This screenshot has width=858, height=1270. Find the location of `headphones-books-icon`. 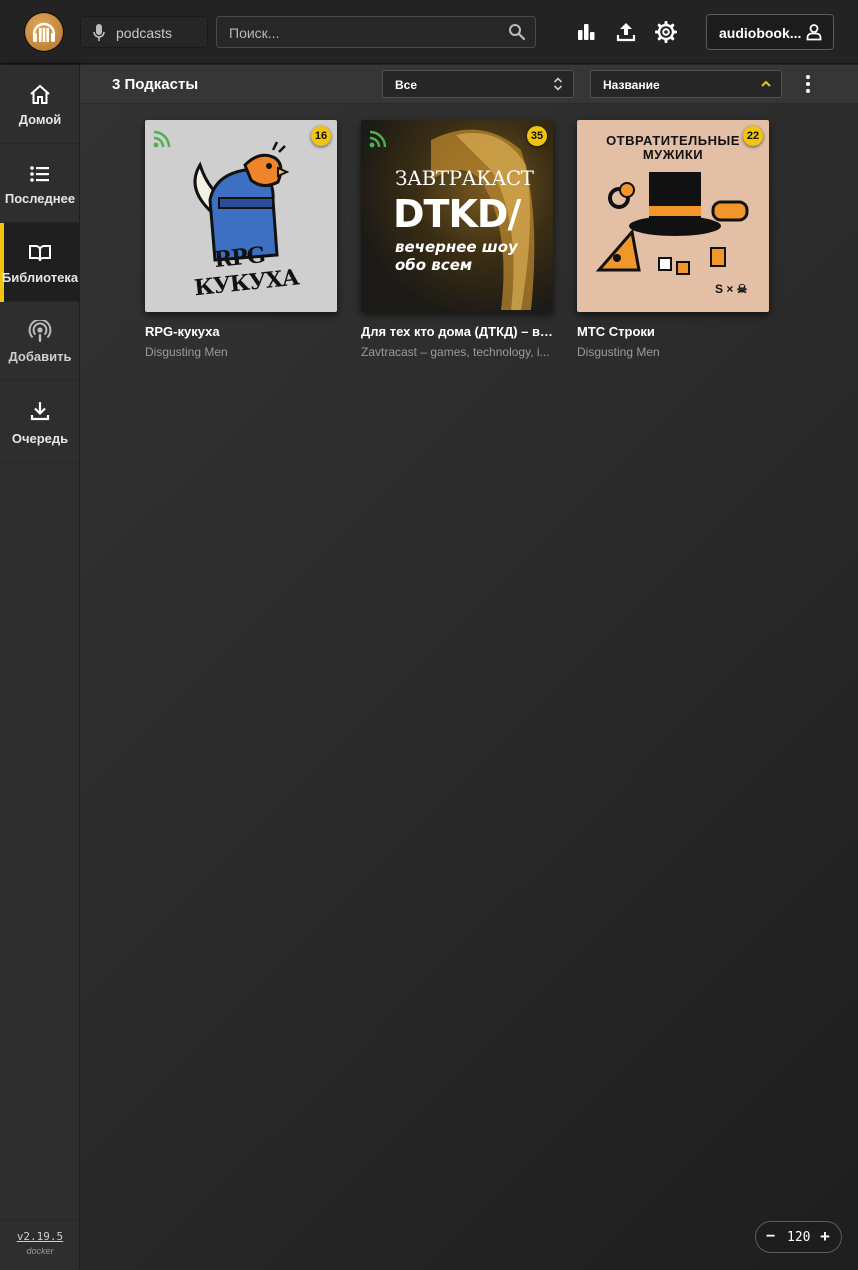

headphones-books-icon is located at coordinates (44, 32).